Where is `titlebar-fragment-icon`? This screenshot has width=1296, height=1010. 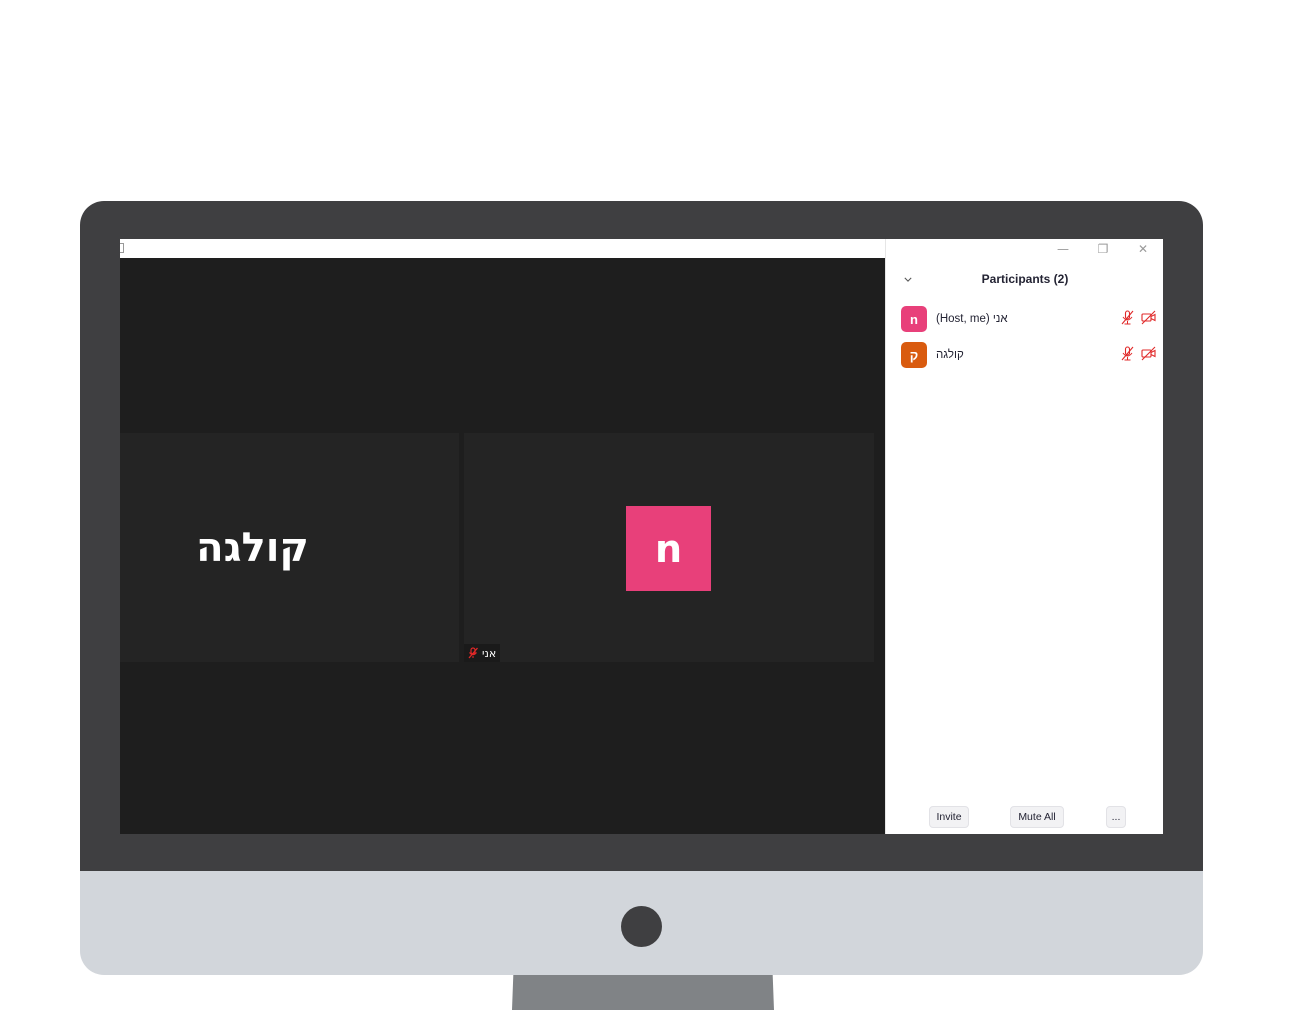
titlebar-fragment-icon is located at coordinates (122, 248).